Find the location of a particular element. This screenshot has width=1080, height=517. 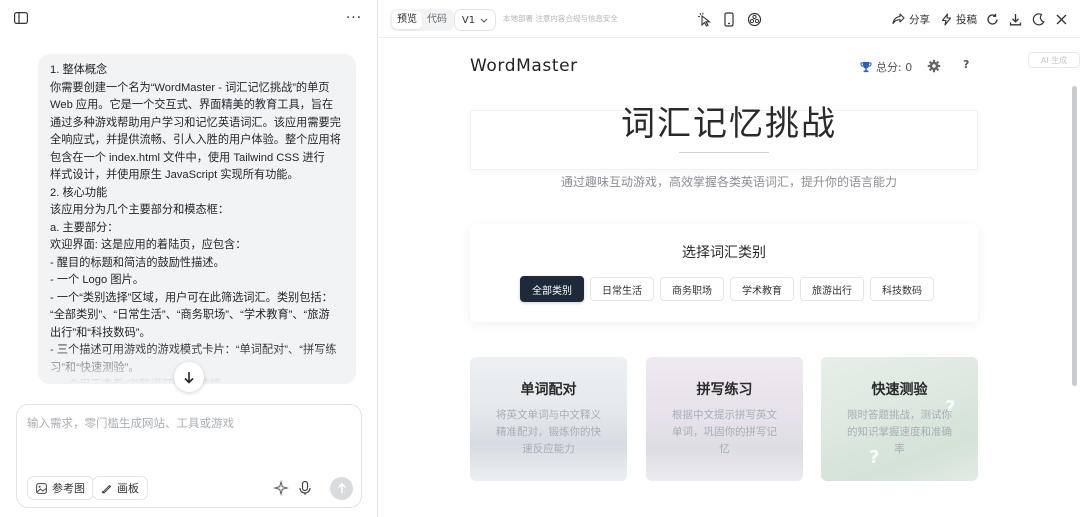

category-button-all: 全部类别 is located at coordinates (552, 289).